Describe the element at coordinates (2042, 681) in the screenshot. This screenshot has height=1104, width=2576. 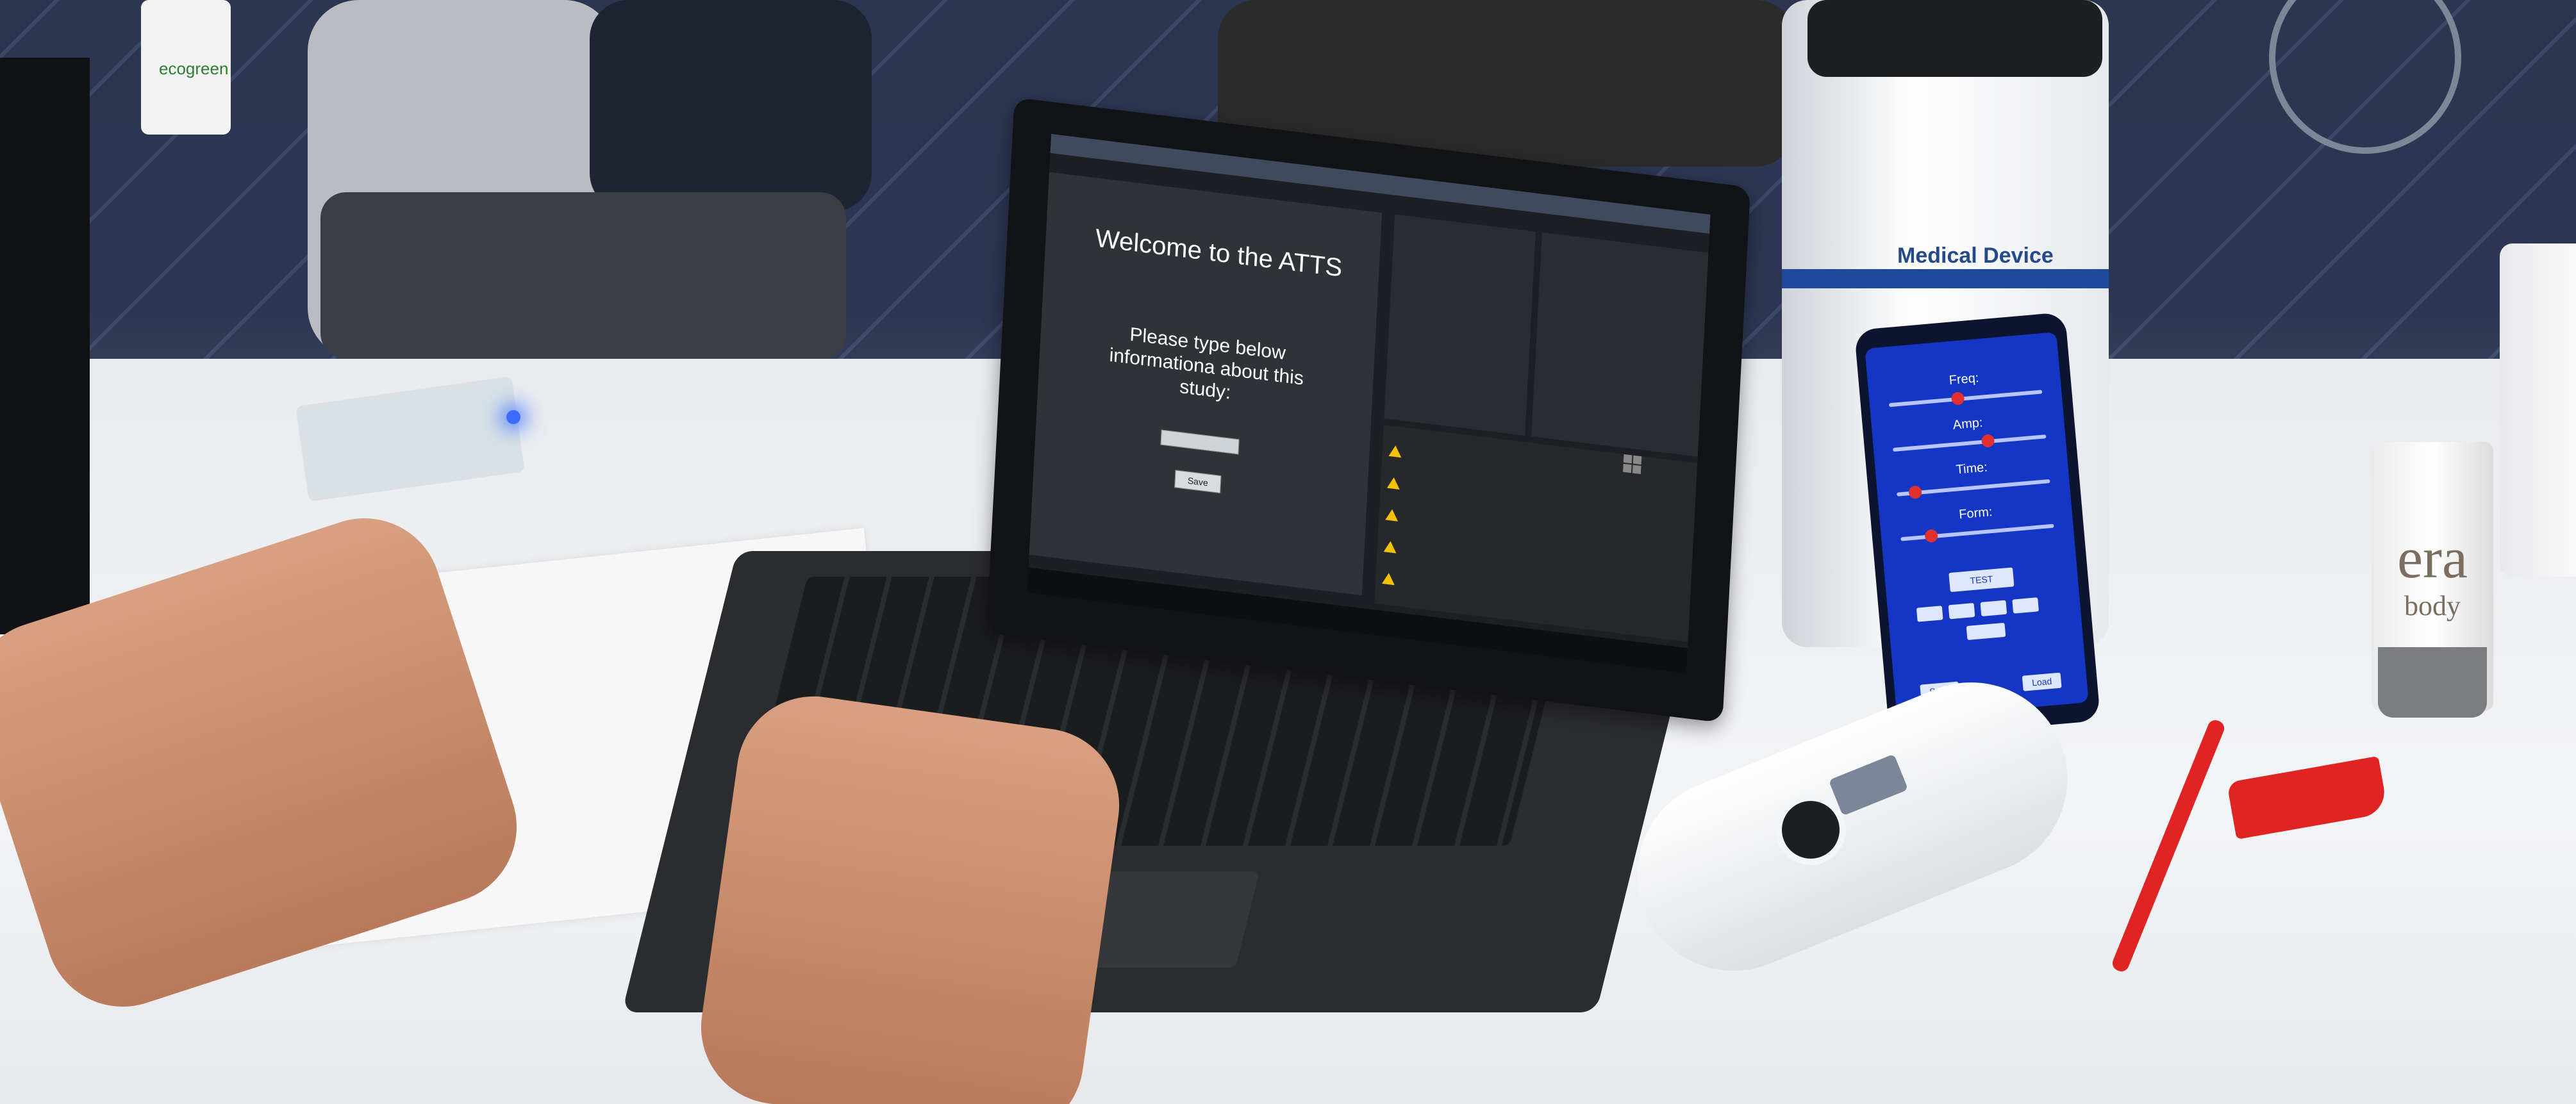
I see `load-button: Load` at that location.